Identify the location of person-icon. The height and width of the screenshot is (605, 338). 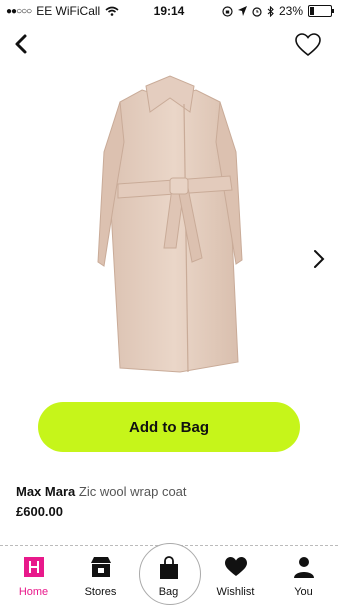
(303, 567).